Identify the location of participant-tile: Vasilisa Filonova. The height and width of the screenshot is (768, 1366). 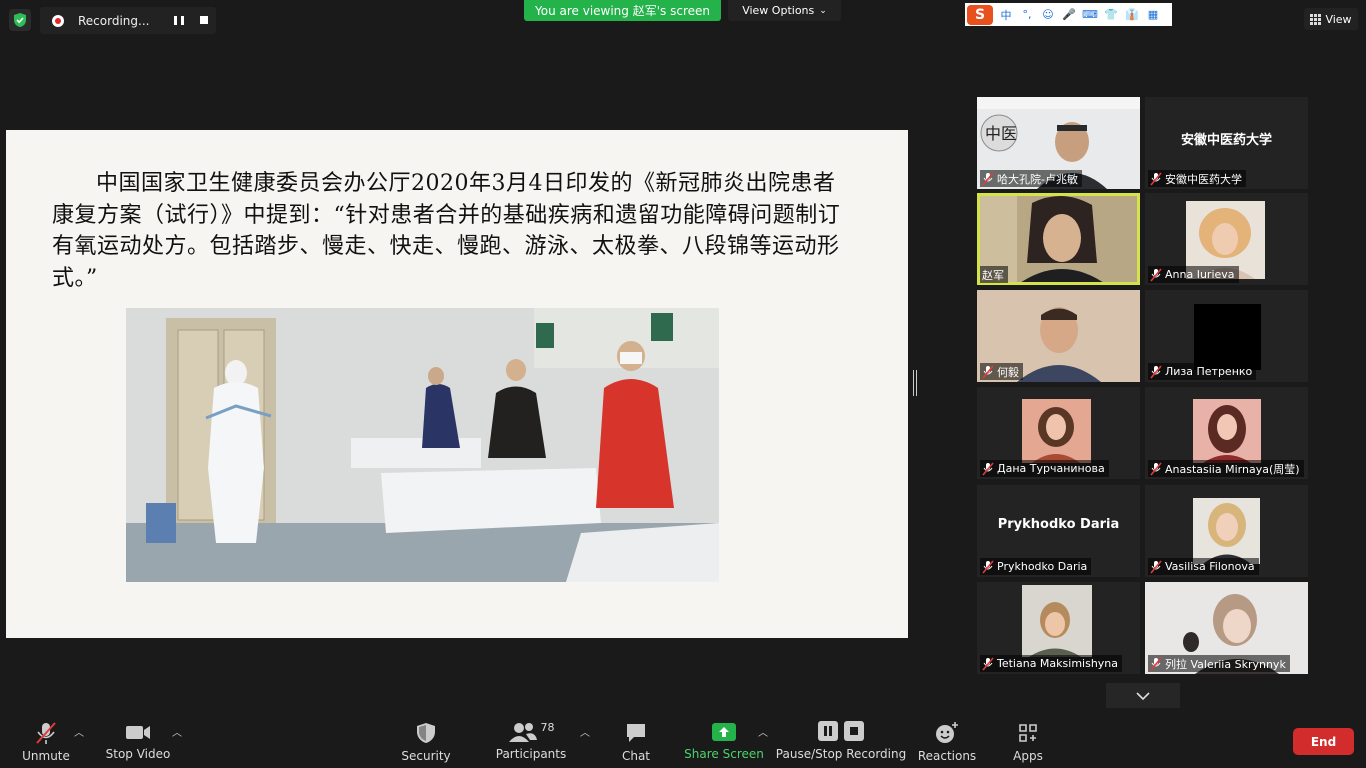
(1226, 531).